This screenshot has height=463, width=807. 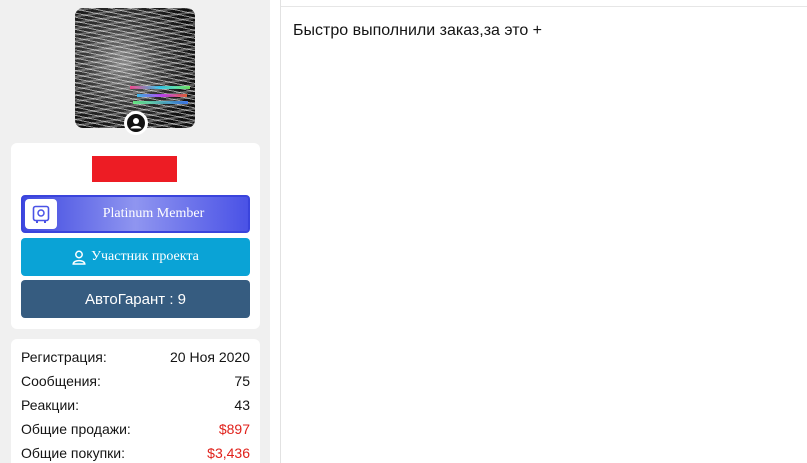 I want to click on post-divider, so click(x=280, y=231).